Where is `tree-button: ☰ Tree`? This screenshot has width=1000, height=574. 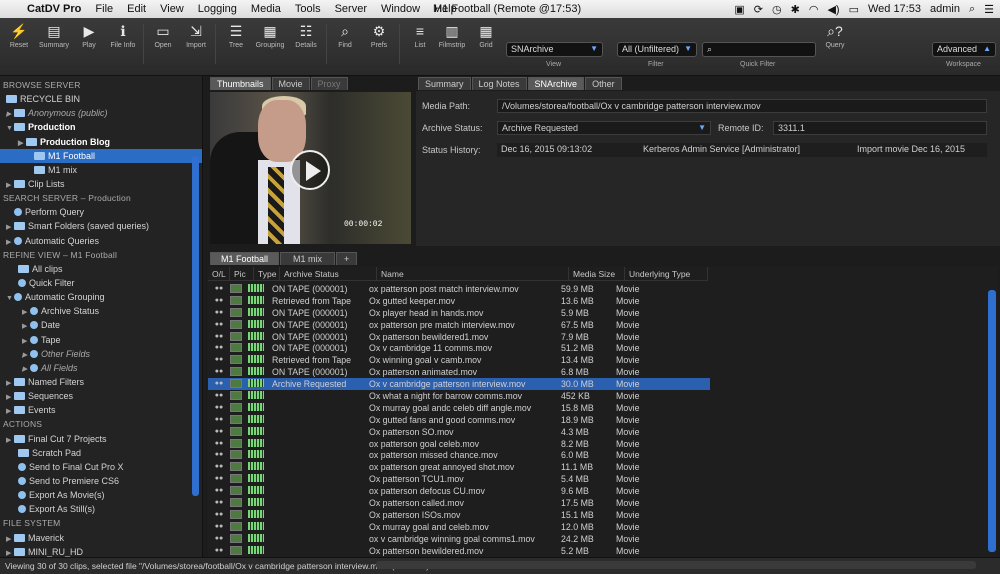
tree-button: ☰ Tree is located at coordinates (236, 35).